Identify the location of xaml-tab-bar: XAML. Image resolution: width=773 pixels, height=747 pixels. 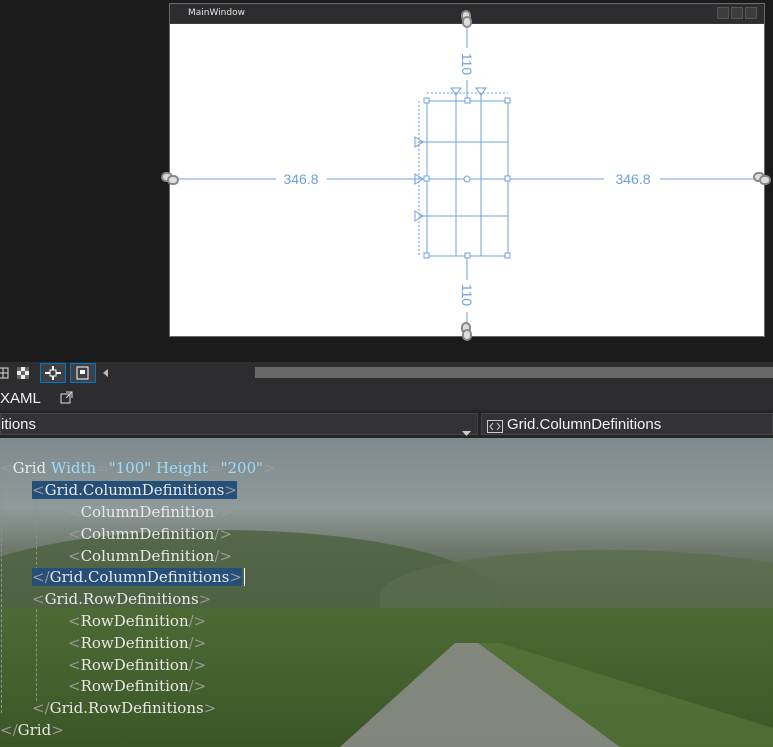
(386, 398).